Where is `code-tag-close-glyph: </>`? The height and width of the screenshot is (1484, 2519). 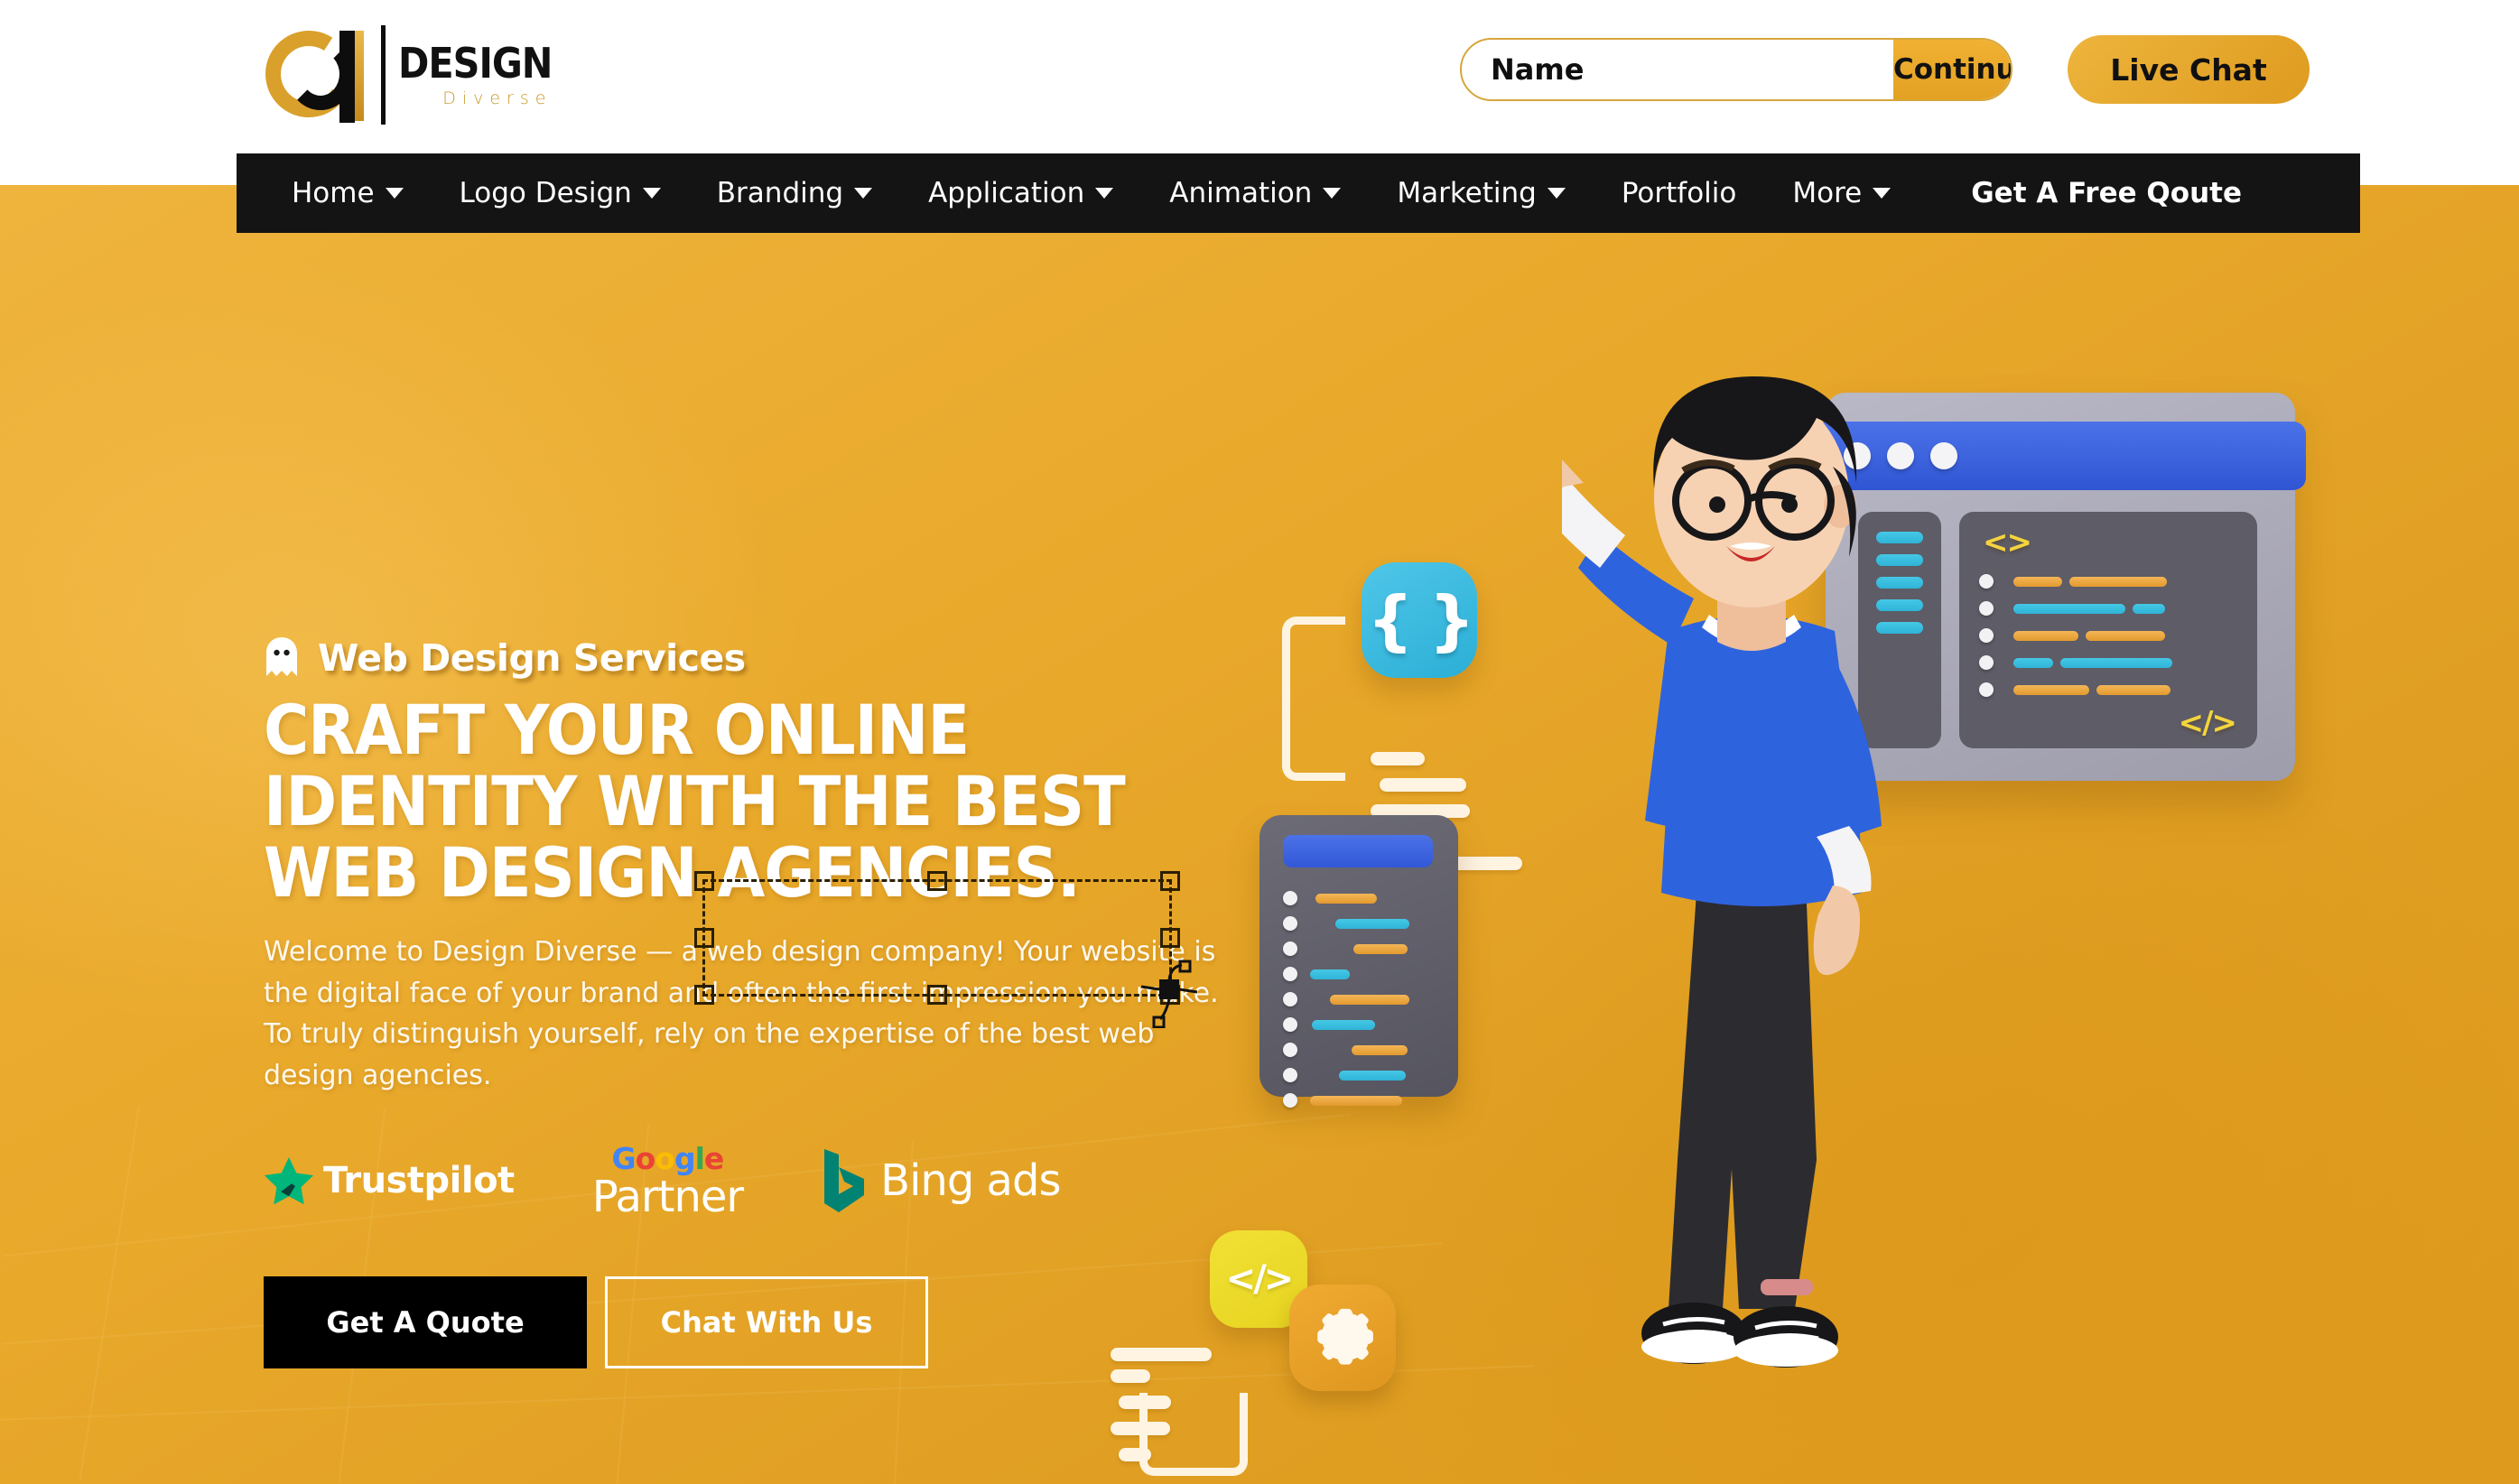 code-tag-close-glyph: </> is located at coordinates (2207, 723).